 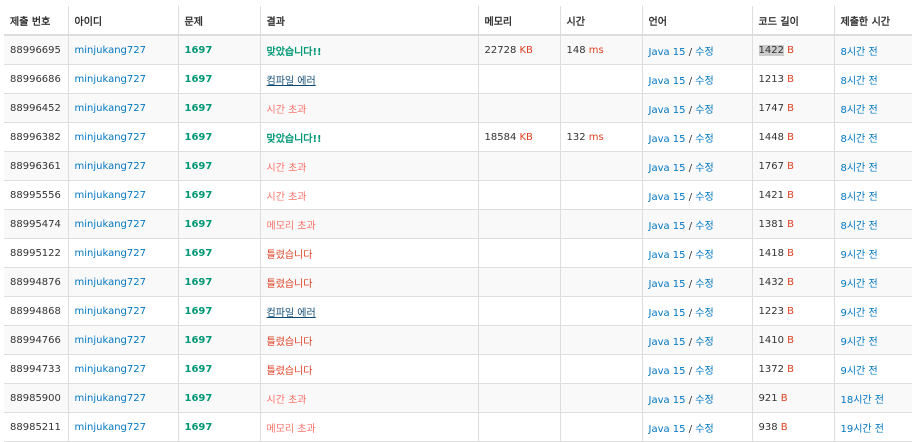 What do you see at coordinates (36, 224) in the screenshot?
I see `cell-submission-id: 88995474` at bounding box center [36, 224].